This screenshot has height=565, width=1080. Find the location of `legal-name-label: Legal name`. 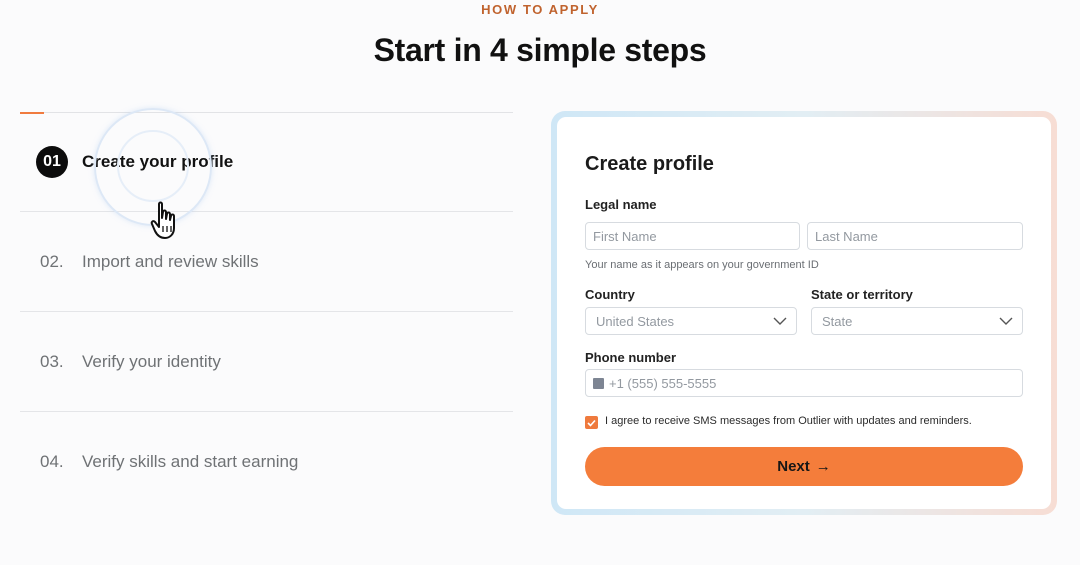

legal-name-label: Legal name is located at coordinates (621, 204).